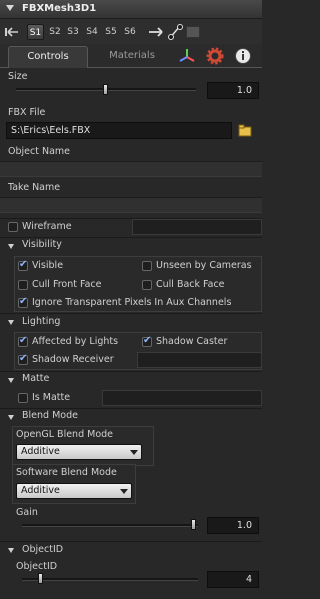  Describe the element at coordinates (11, 246) in the screenshot. I see `visibility-expand-icon` at that location.